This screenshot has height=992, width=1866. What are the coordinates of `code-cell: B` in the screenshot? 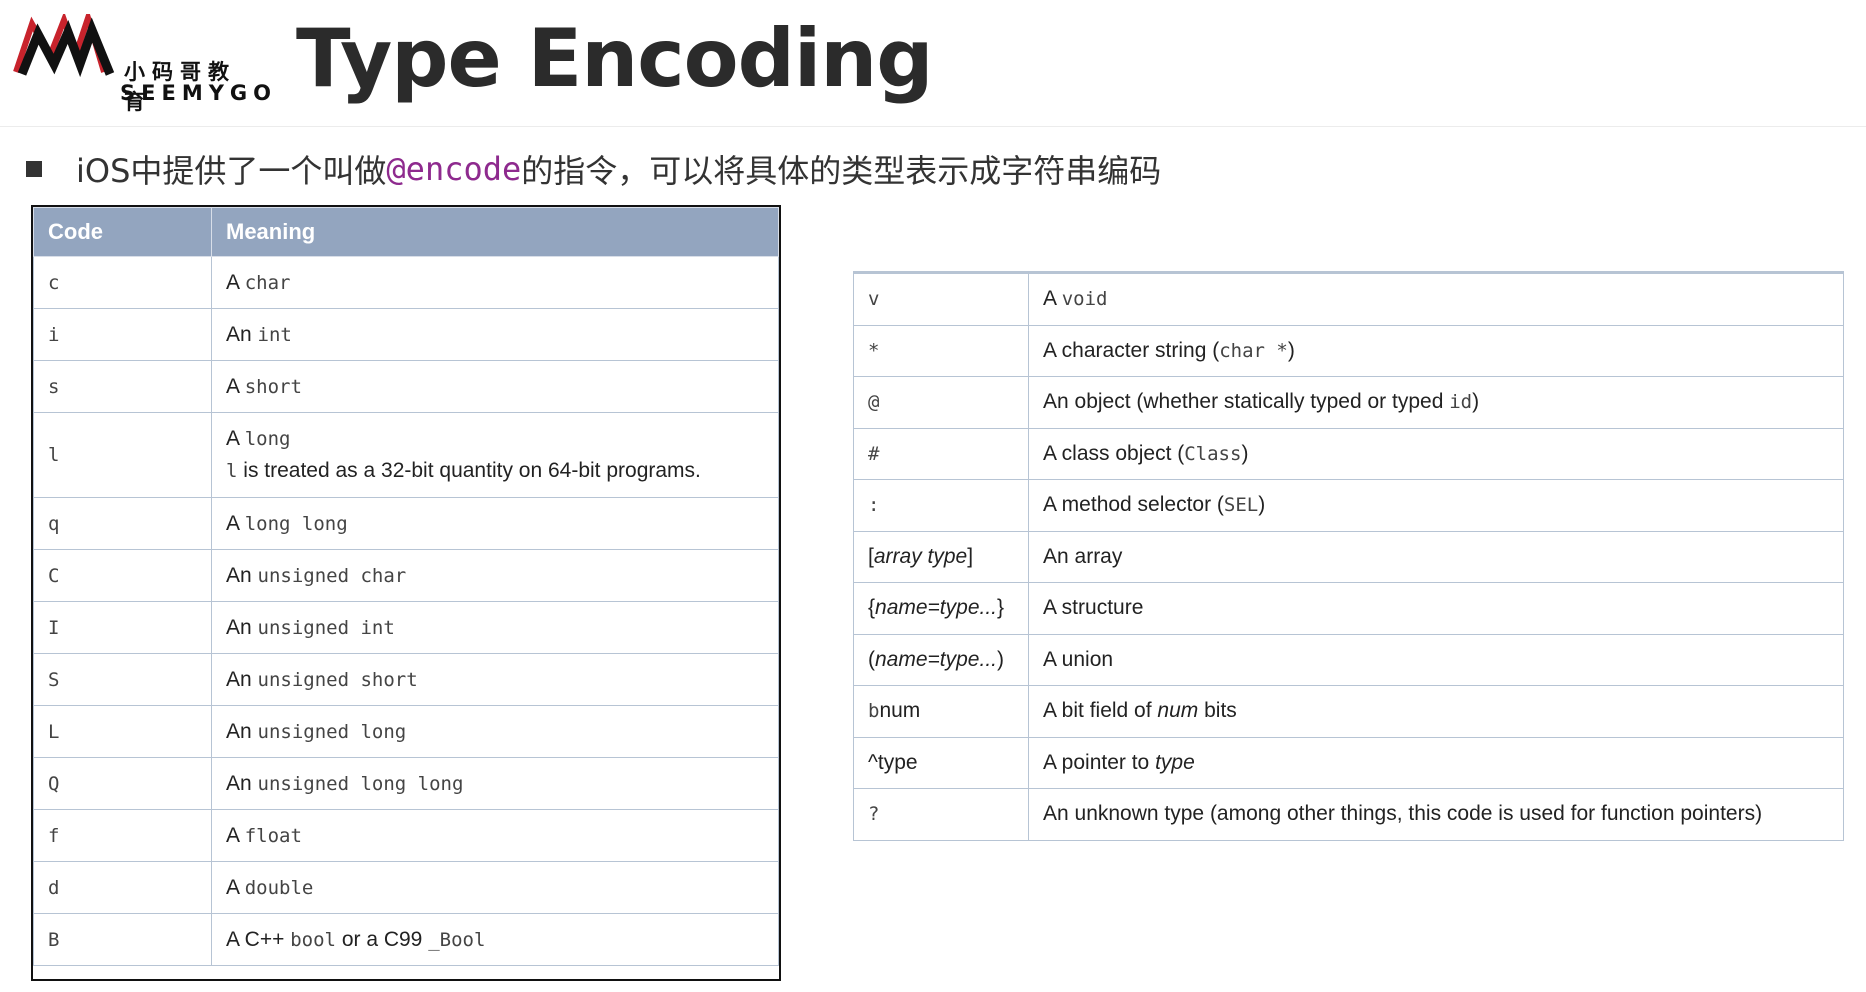 It's located at (122, 939).